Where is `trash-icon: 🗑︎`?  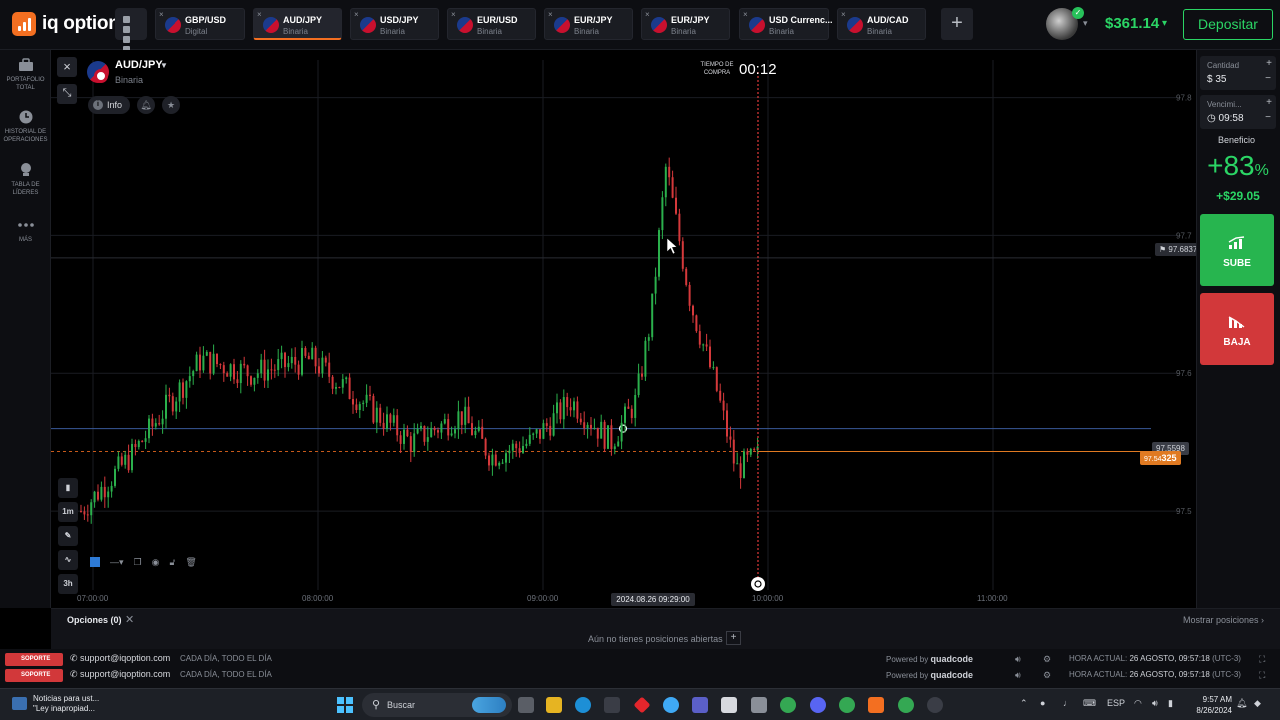 trash-icon: 🗑︎ is located at coordinates (190, 562).